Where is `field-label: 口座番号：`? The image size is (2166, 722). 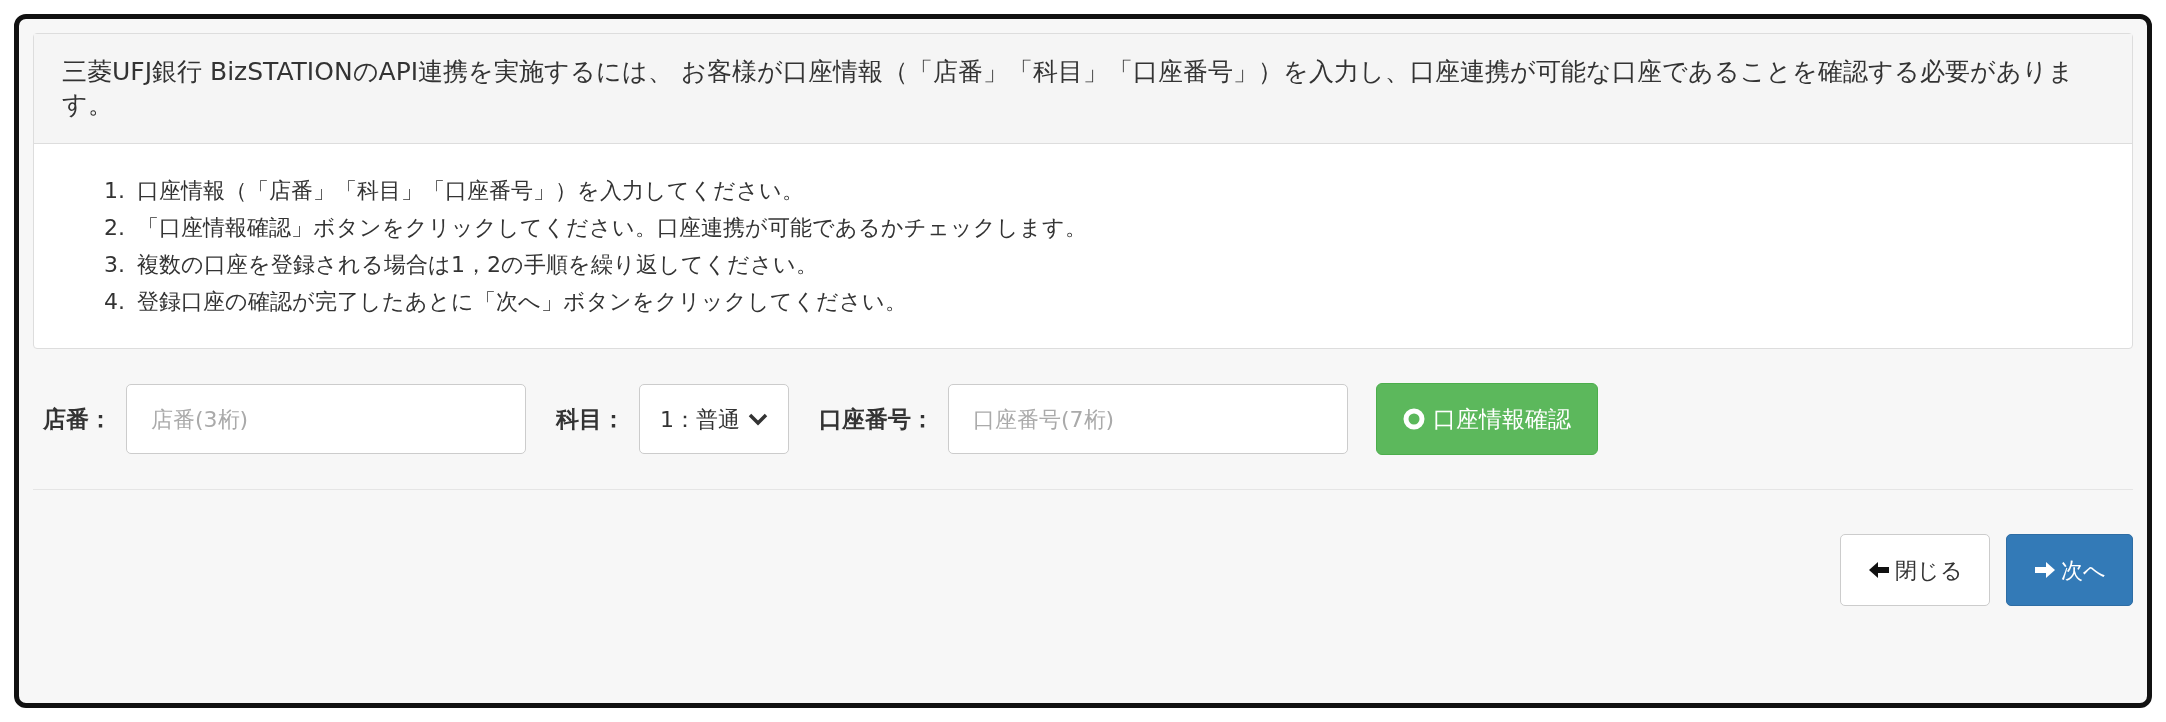
field-label: 口座番号： is located at coordinates (876, 419).